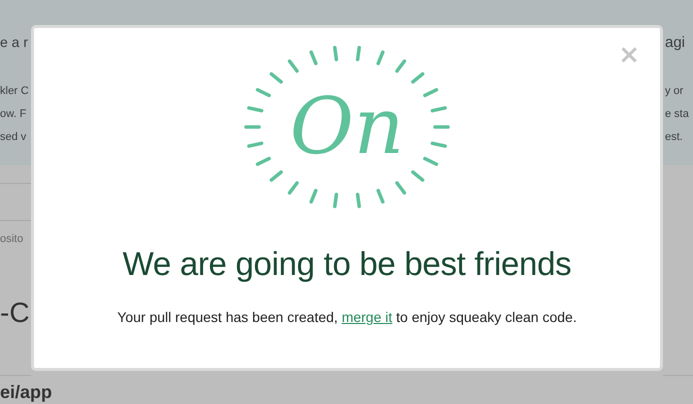  Describe the element at coordinates (347, 264) in the screenshot. I see `dialog-title: We are going to be best friends` at that location.